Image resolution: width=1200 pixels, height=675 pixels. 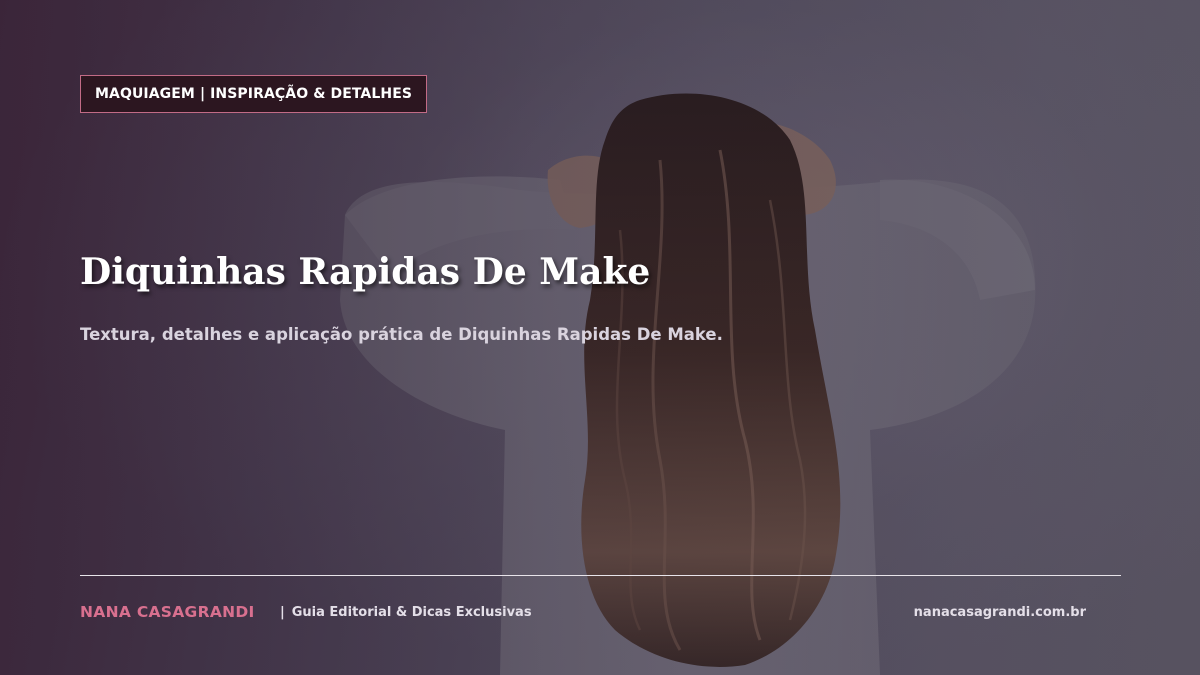 I want to click on brand-name: NANA CASAGRANDI, so click(x=167, y=612).